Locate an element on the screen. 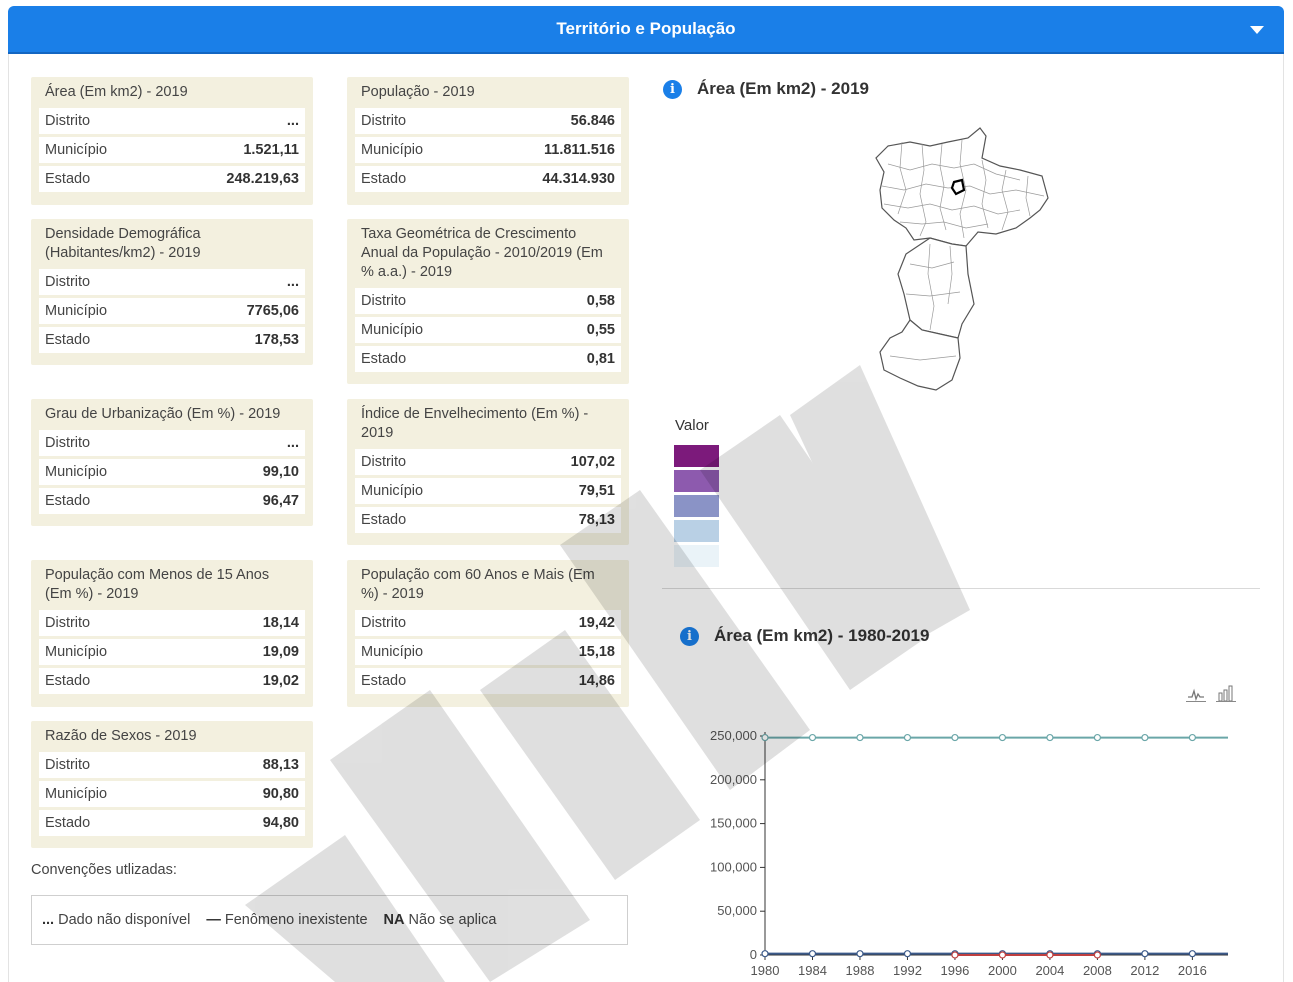 The width and height of the screenshot is (1293, 982). row-value: 96,47 is located at coordinates (280, 501).